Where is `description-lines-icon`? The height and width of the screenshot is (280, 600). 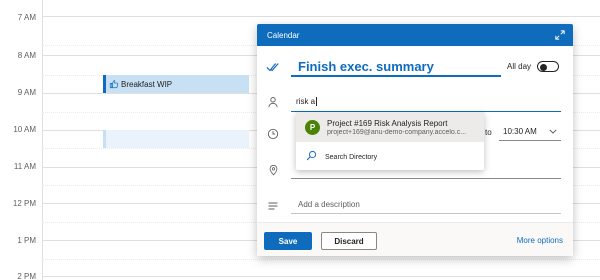 description-lines-icon is located at coordinates (273, 206).